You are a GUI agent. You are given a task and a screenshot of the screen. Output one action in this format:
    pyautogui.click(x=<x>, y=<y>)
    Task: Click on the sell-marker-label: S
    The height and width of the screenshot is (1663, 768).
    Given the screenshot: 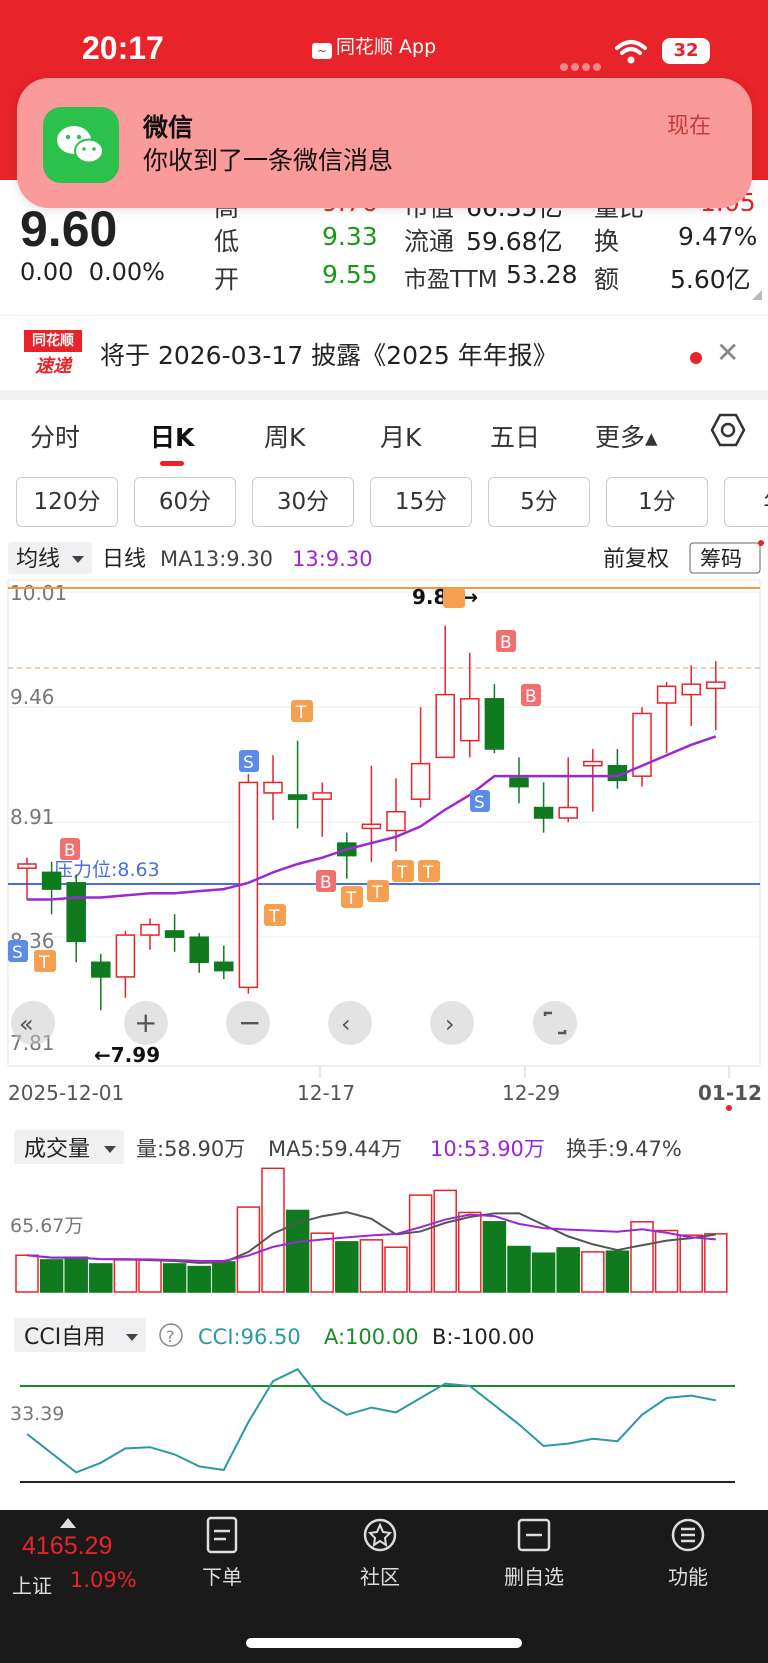 What is the action you would take?
    pyautogui.click(x=17, y=953)
    